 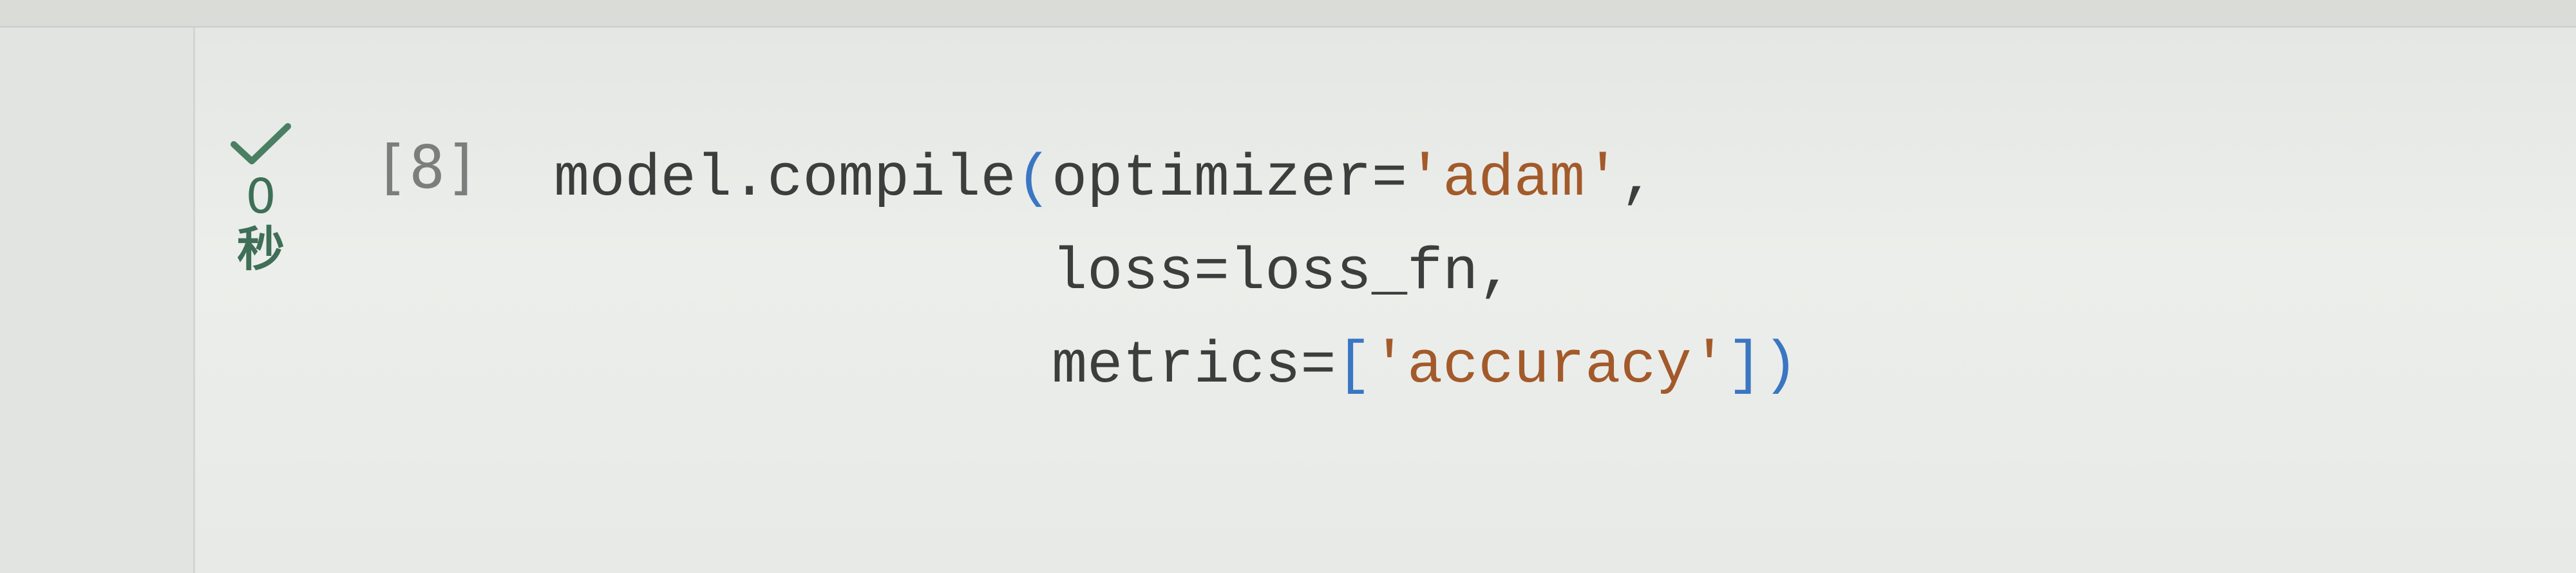 I want to click on cell-run-status: 0 秒, so click(x=261, y=199).